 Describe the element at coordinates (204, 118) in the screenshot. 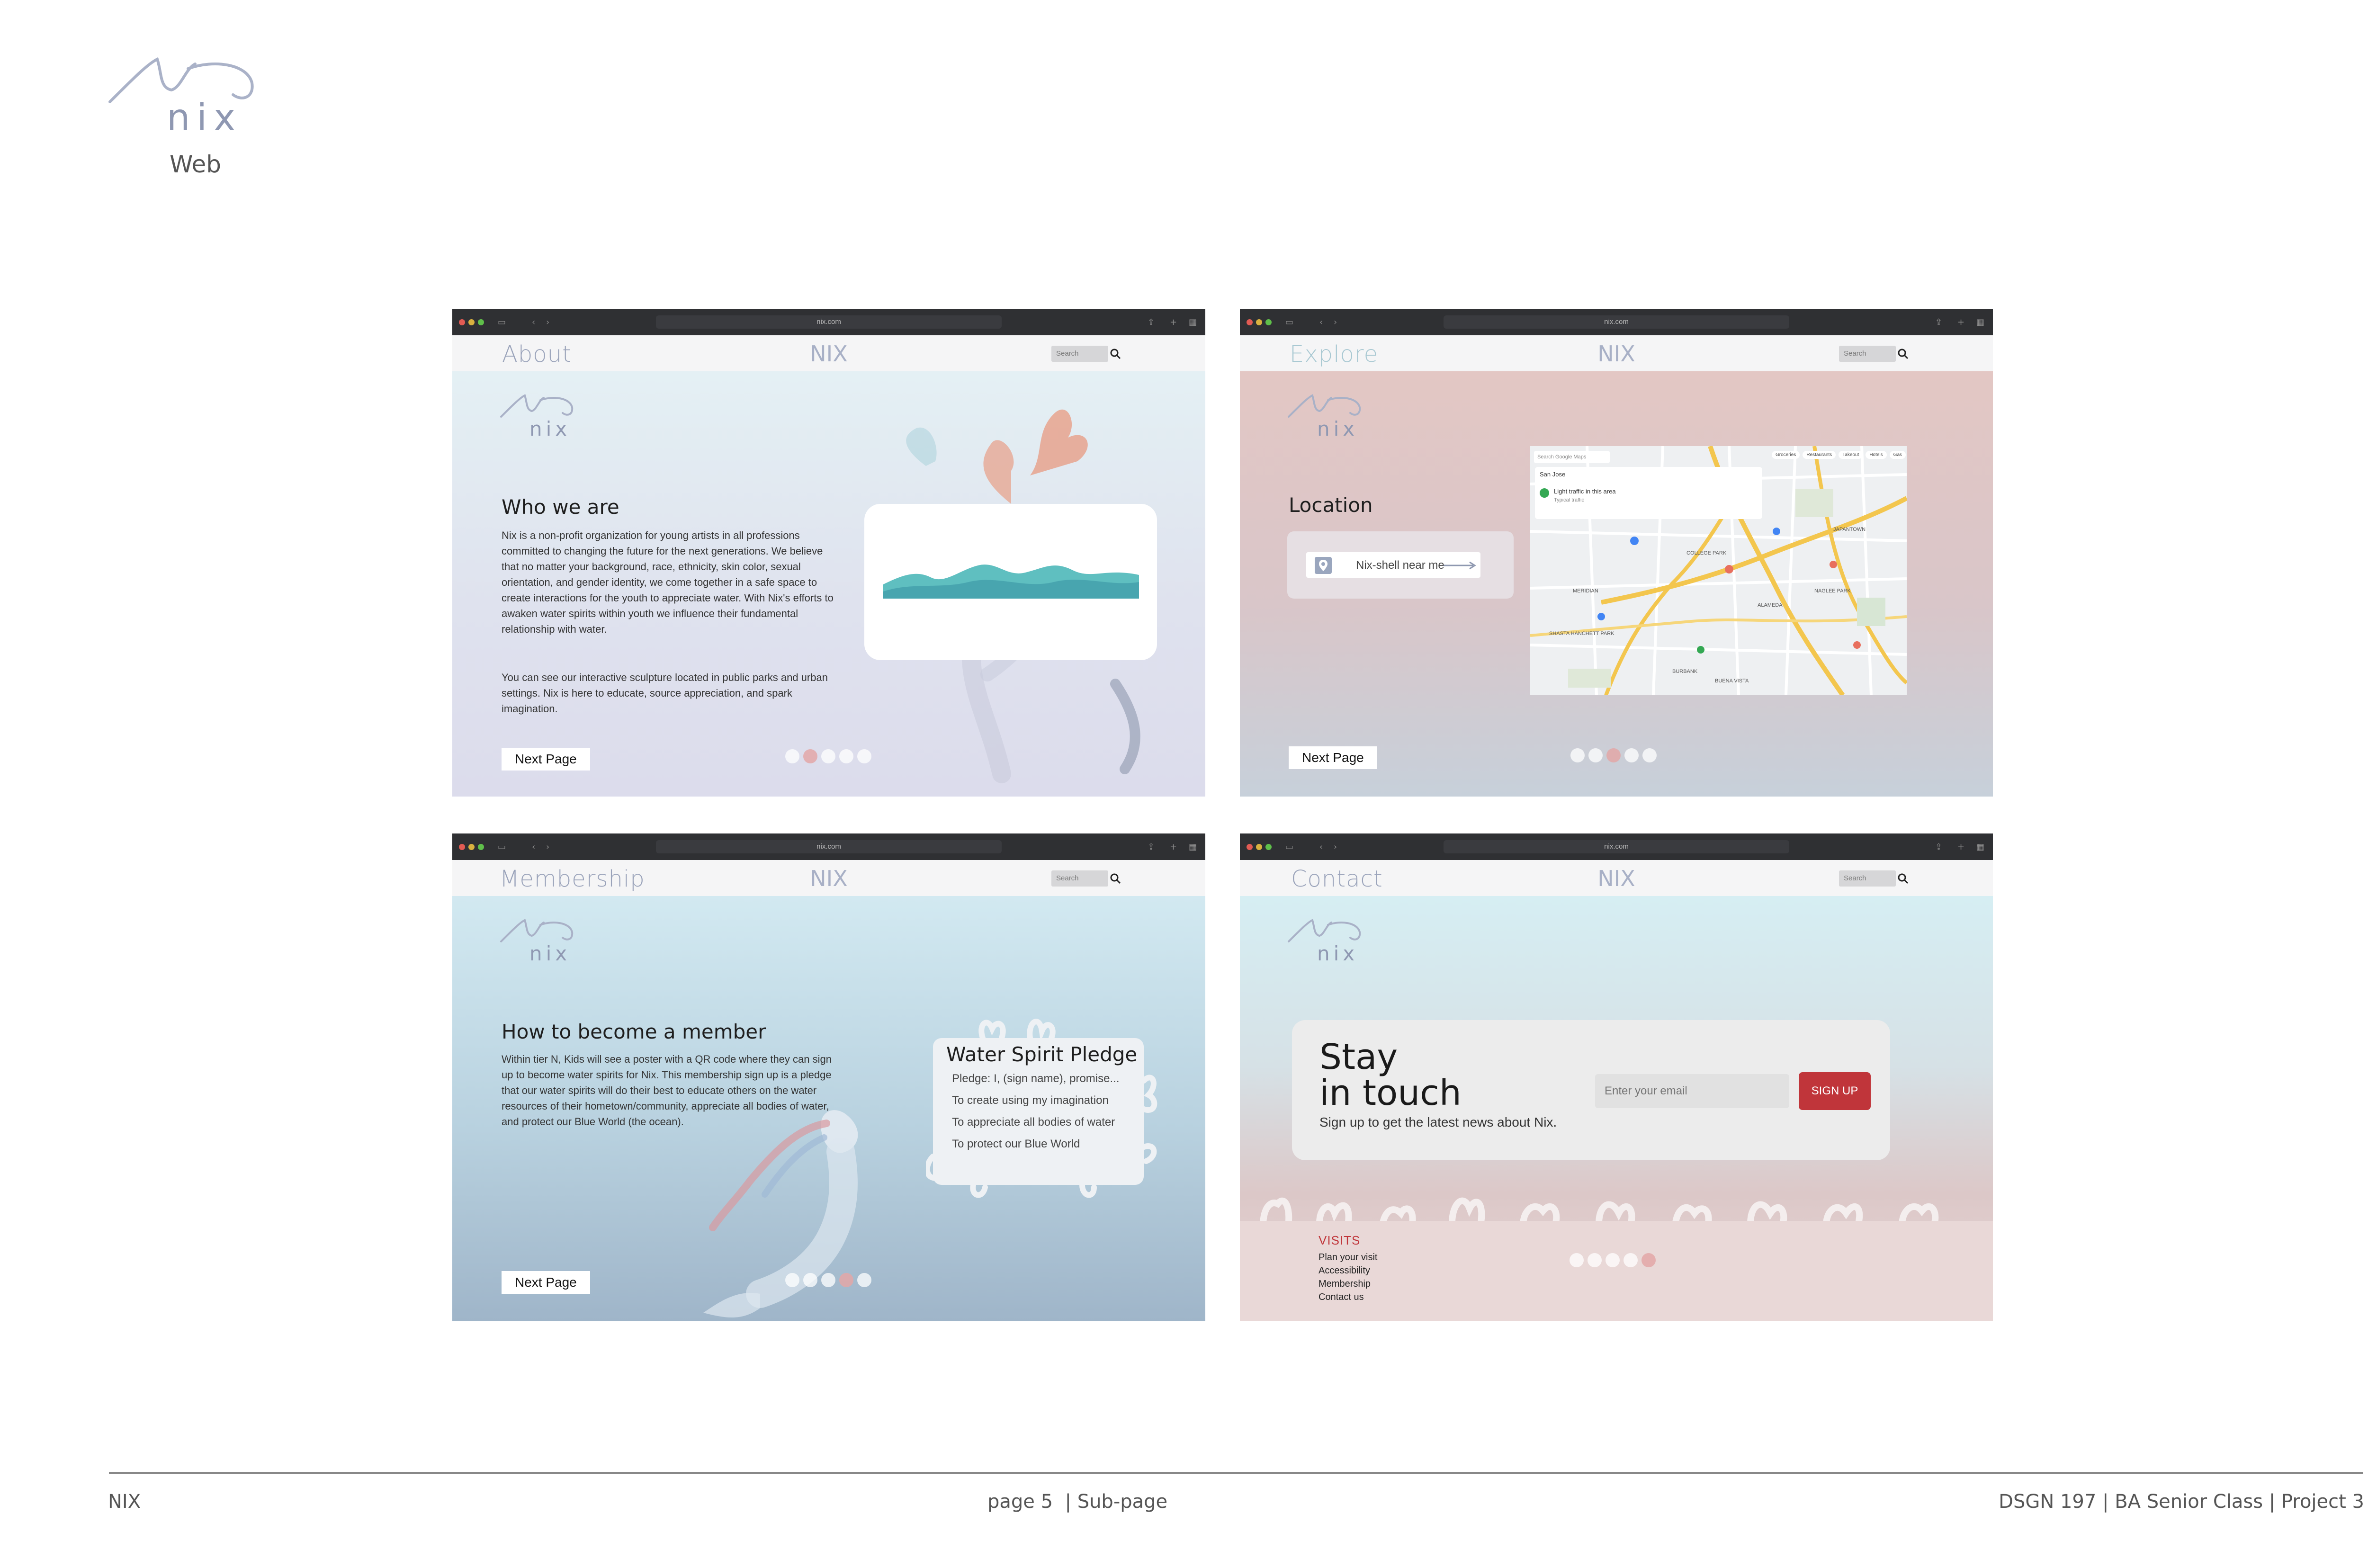

I see `svg-text: nix` at that location.